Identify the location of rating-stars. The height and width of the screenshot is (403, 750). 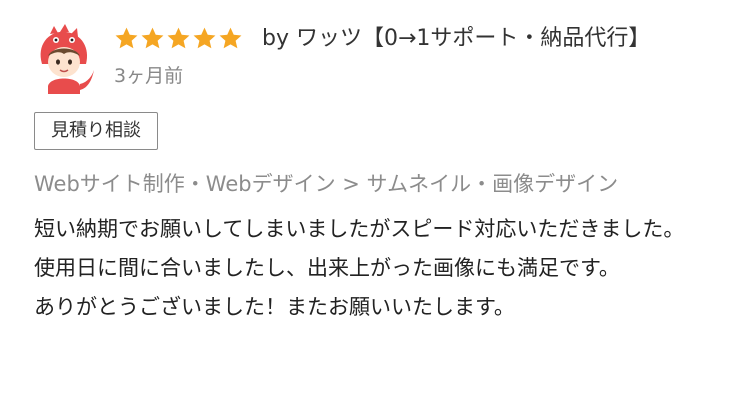
(178, 41).